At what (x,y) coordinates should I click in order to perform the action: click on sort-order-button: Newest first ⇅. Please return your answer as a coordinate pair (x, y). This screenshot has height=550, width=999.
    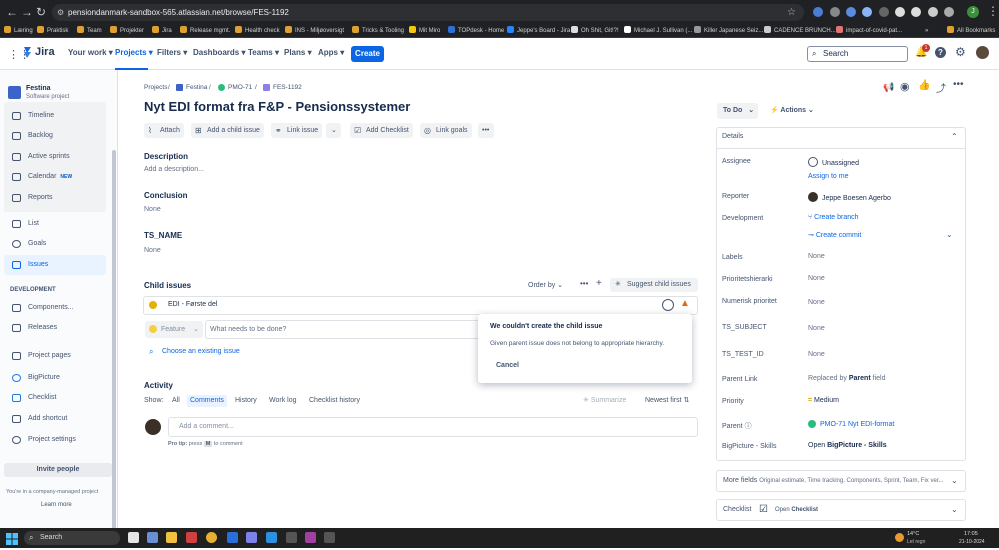
    Looking at the image, I should click on (667, 401).